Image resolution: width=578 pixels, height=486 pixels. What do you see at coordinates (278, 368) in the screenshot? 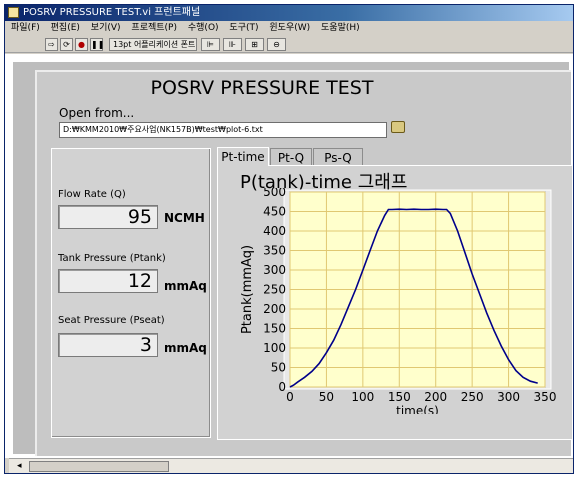
I see `y-tick-label: 50` at bounding box center [278, 368].